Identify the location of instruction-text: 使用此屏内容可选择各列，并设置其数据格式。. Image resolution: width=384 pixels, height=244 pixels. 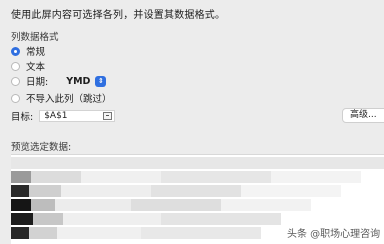
(118, 15).